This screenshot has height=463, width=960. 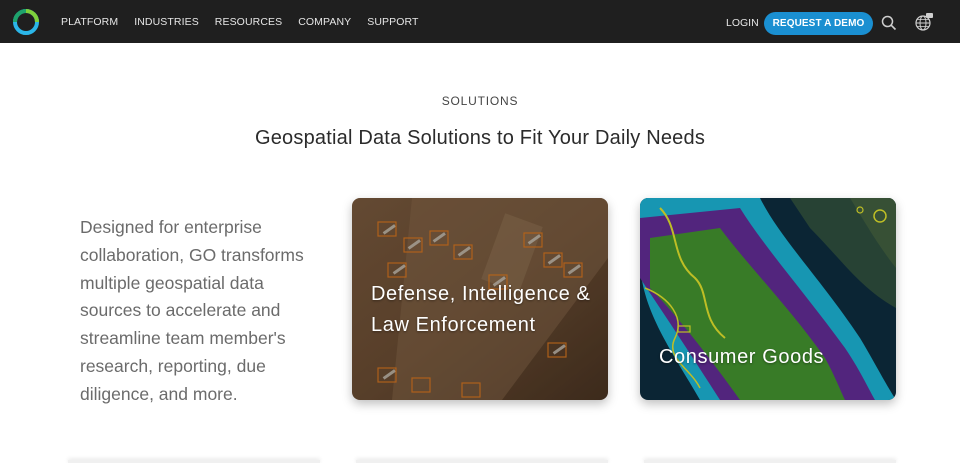 What do you see at coordinates (481, 309) in the screenshot?
I see `card-title: Defense, Intelligence & Law Enforcement` at bounding box center [481, 309].